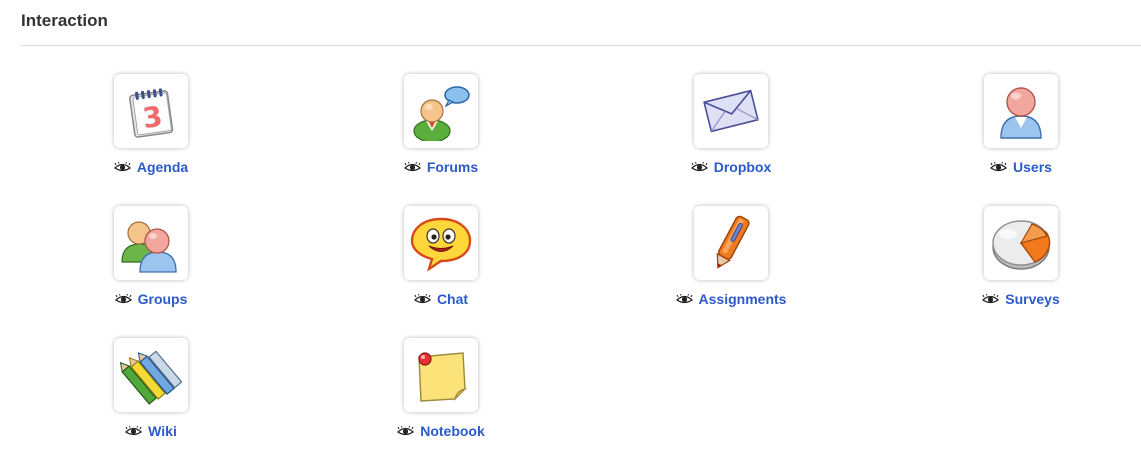 The height and width of the screenshot is (464, 1141). Describe the element at coordinates (441, 375) in the screenshot. I see `notebook-note-icon` at that location.